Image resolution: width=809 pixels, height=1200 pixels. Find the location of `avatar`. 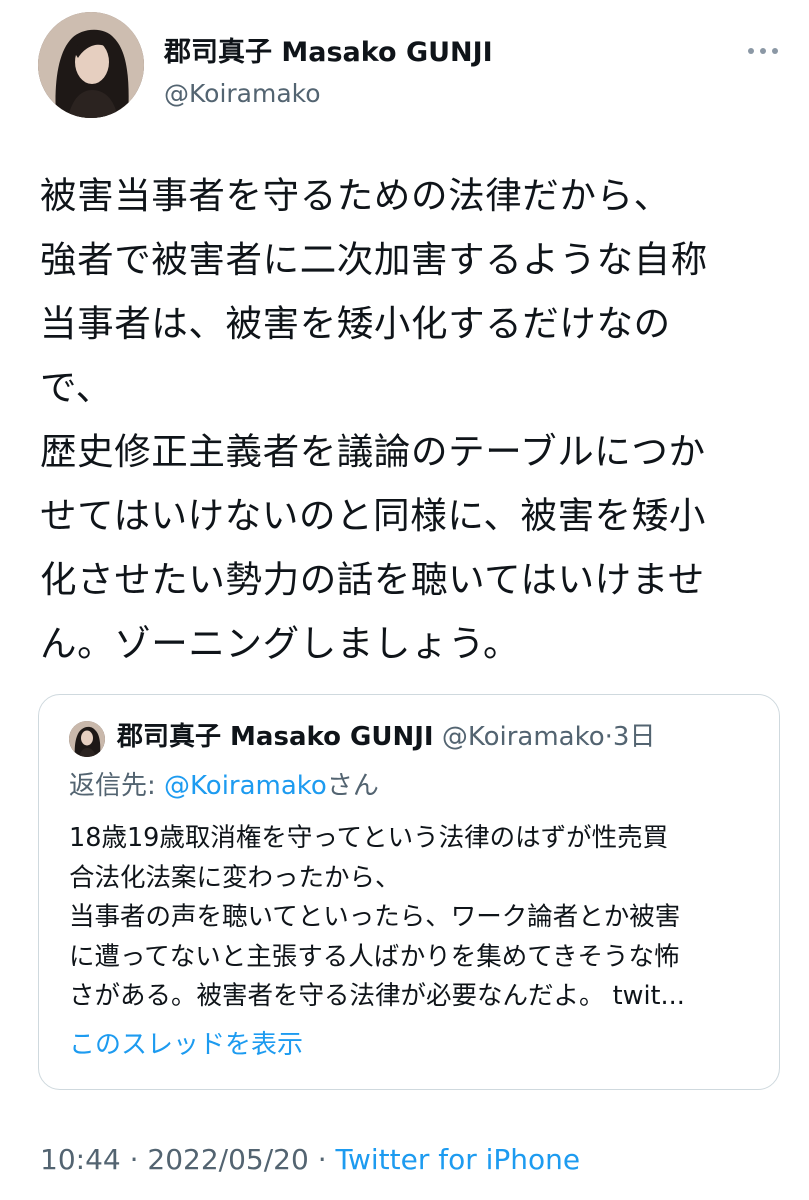

avatar is located at coordinates (91, 65).